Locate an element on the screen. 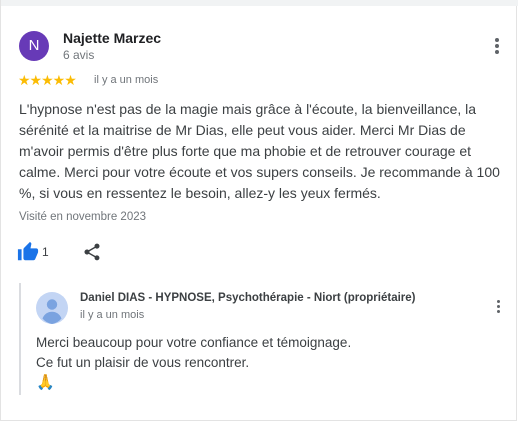  thumb-up-icon is located at coordinates (28, 252).